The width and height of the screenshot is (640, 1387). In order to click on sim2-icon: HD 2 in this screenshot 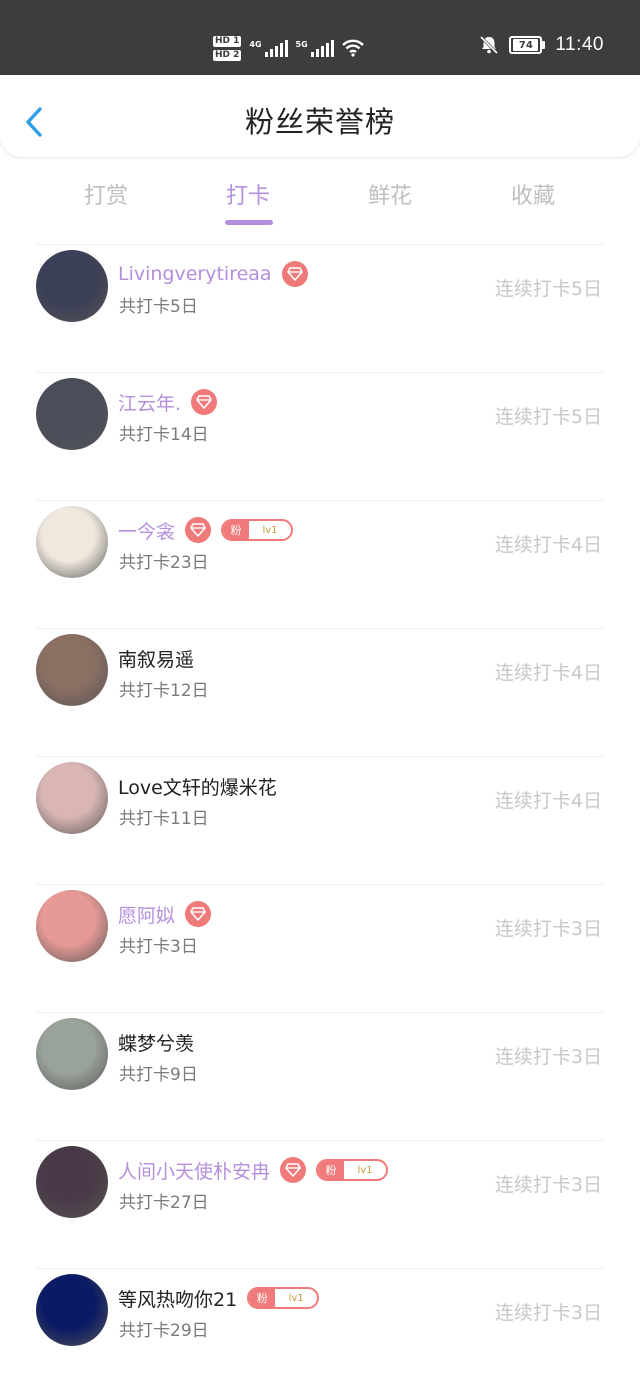, I will do `click(227, 55)`.